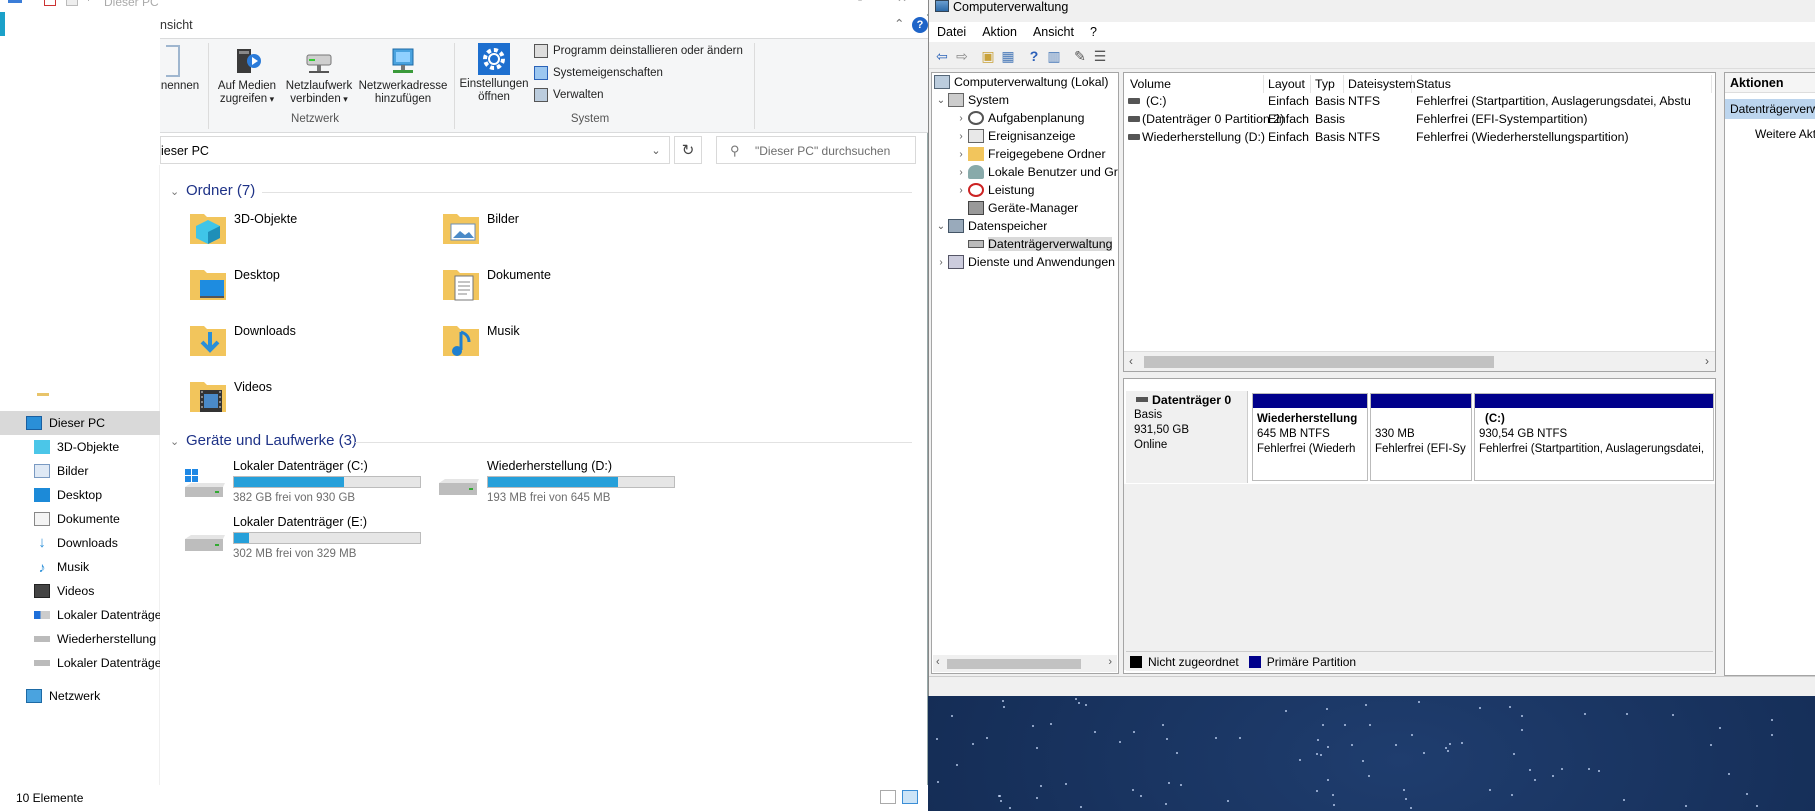 The width and height of the screenshot is (1815, 811). I want to click on menu-action: Aktion, so click(999, 32).